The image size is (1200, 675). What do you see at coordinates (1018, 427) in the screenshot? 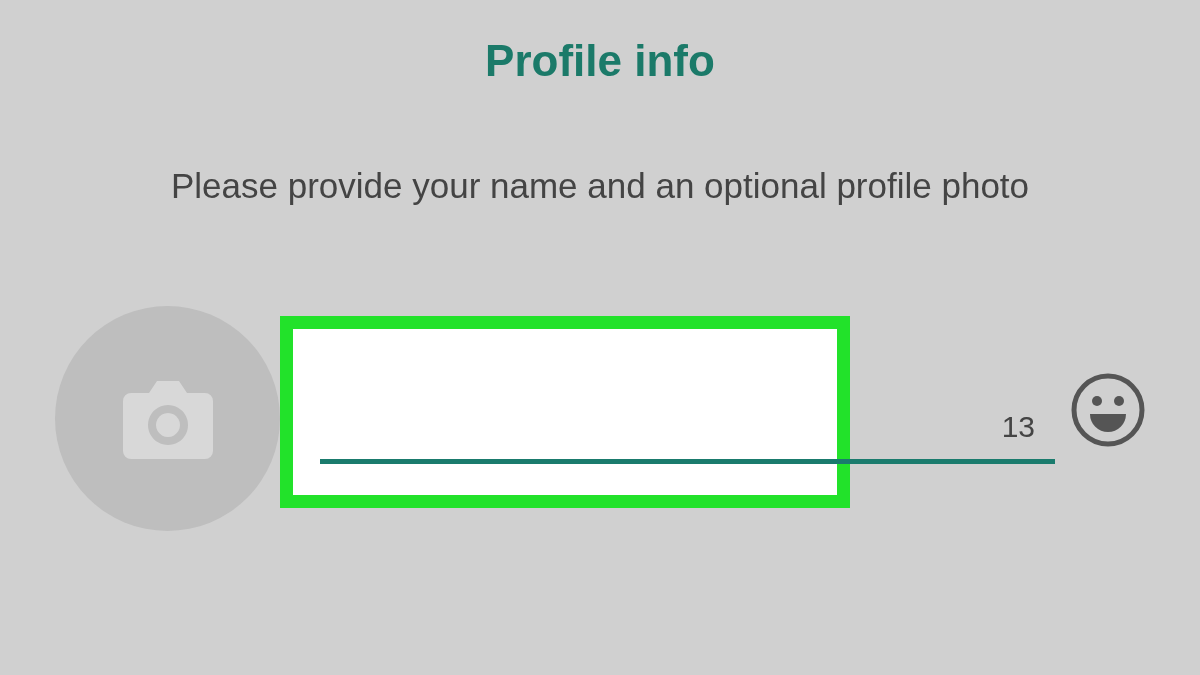
I see `character-counter: 13` at bounding box center [1018, 427].